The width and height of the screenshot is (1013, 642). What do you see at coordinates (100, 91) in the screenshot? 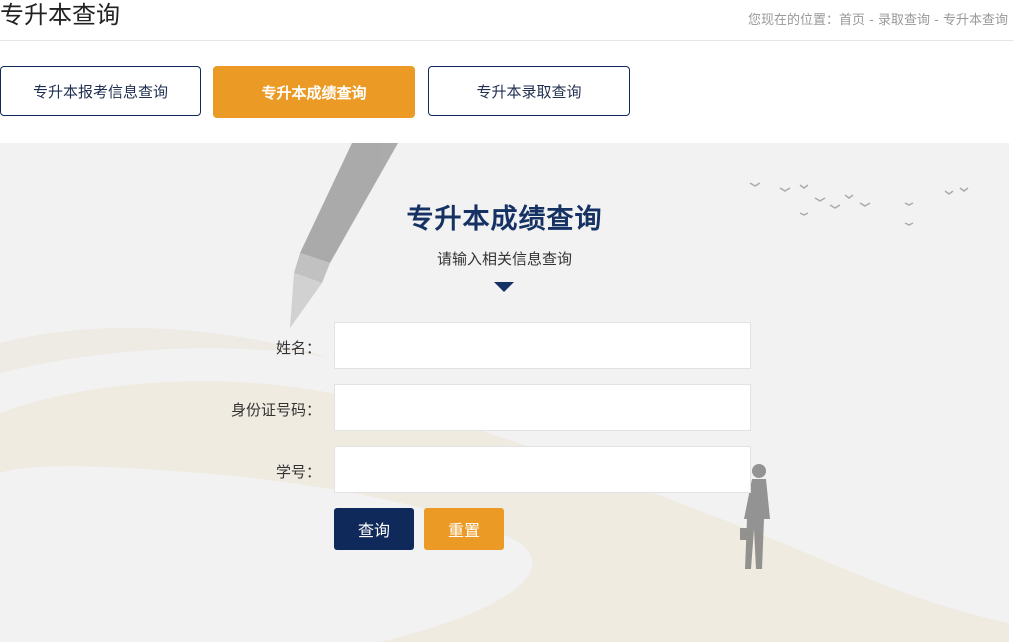
I see `tab-registration-info: 专升本报考信息查询` at bounding box center [100, 91].